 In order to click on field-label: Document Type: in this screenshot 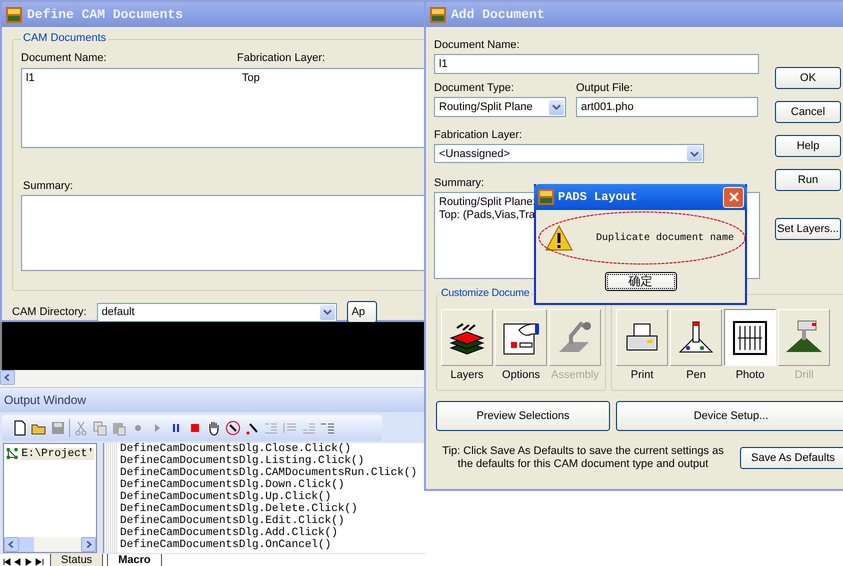, I will do `click(474, 88)`.